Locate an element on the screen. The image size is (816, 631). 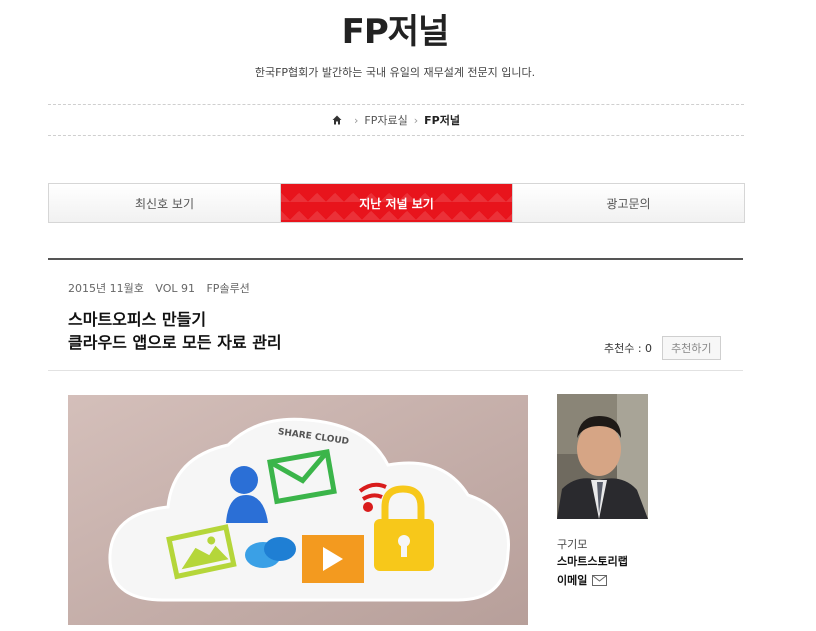
tab-latest-issue: 최신호 보기 is located at coordinates (164, 203).